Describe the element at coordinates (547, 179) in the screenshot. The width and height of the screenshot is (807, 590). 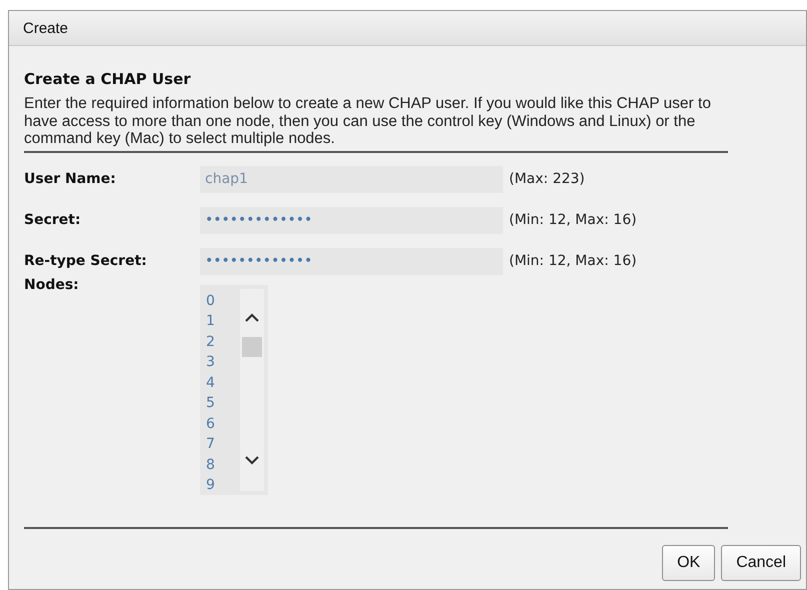
I see `field-hint: (Max: 223)` at that location.